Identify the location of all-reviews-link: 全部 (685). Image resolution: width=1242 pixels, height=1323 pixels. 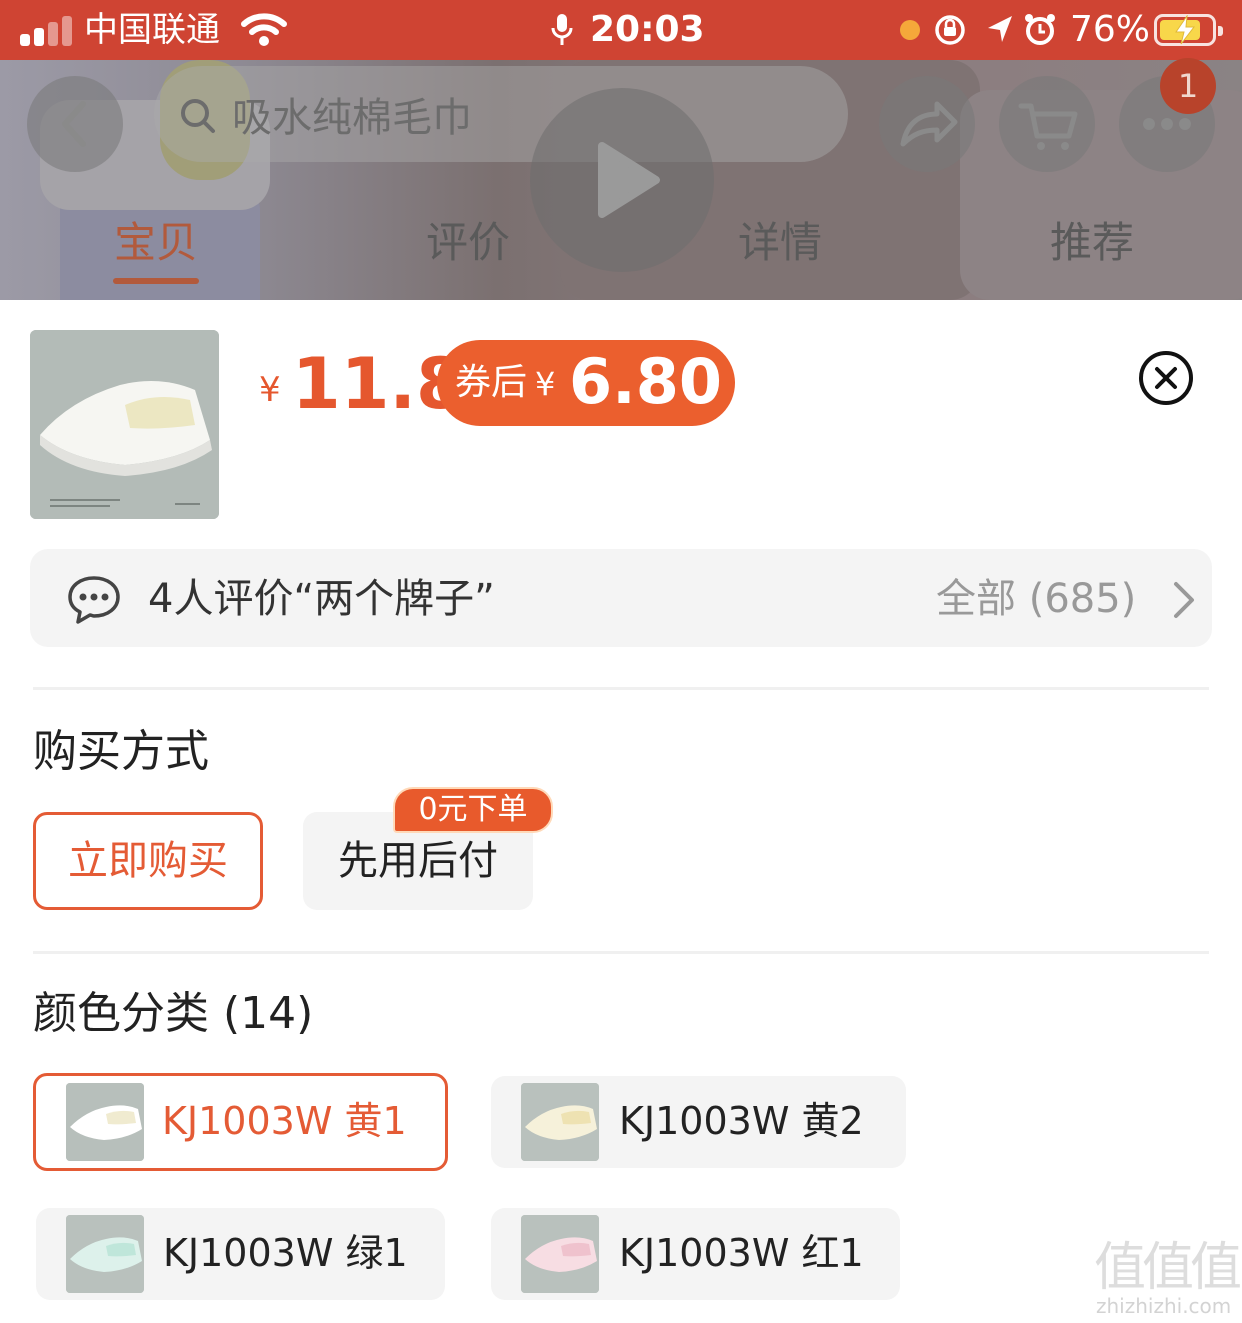
(1036, 599).